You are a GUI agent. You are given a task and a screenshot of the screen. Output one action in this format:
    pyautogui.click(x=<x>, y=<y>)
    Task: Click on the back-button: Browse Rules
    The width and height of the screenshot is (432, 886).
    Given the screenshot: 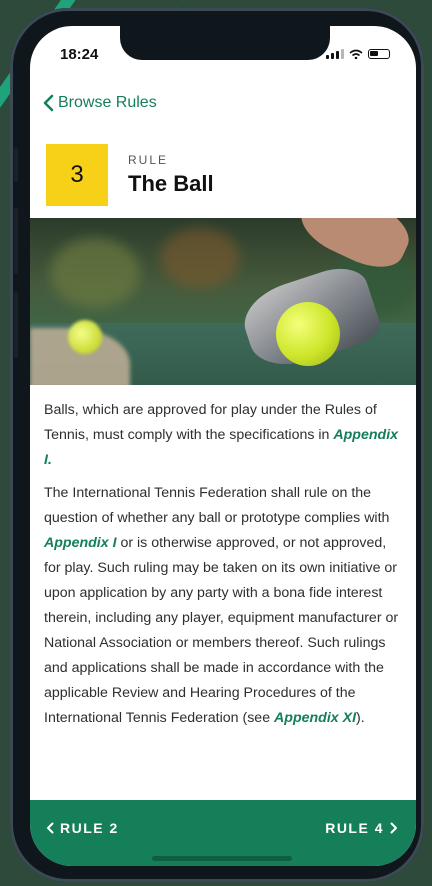 What is the action you would take?
    pyautogui.click(x=99, y=103)
    